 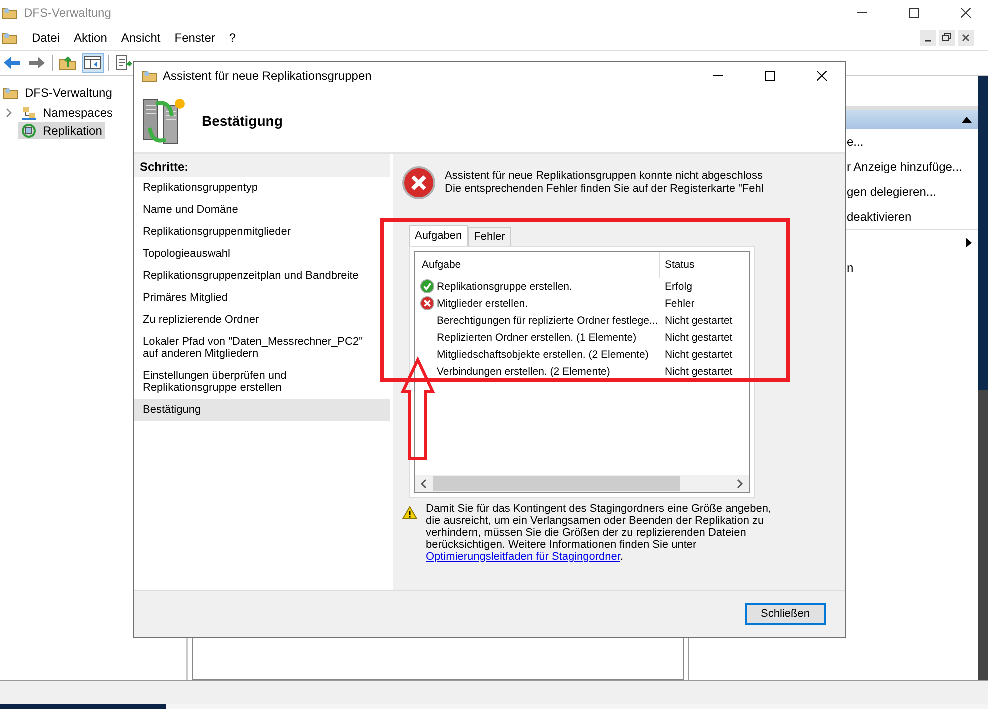 I want to click on dialog-title: Assistent für neue Replikationsgruppen, so click(x=267, y=76).